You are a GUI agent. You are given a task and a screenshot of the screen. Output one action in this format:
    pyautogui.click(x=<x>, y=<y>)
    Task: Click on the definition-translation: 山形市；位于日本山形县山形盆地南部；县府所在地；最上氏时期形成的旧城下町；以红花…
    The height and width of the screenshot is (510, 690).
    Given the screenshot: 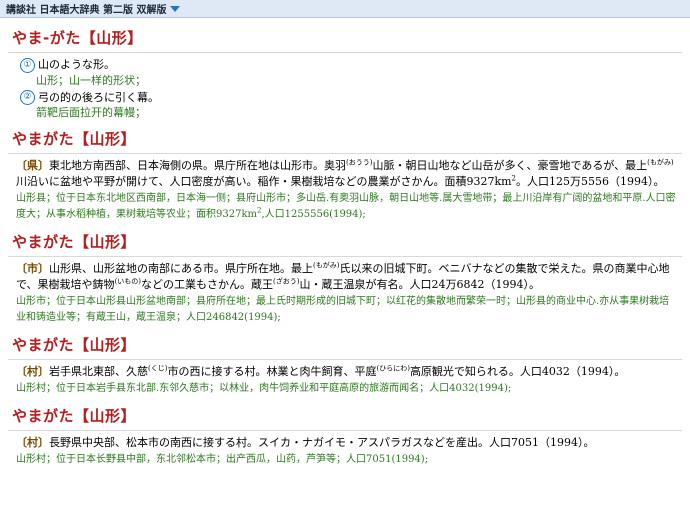 What is the action you would take?
    pyautogui.click(x=343, y=309)
    